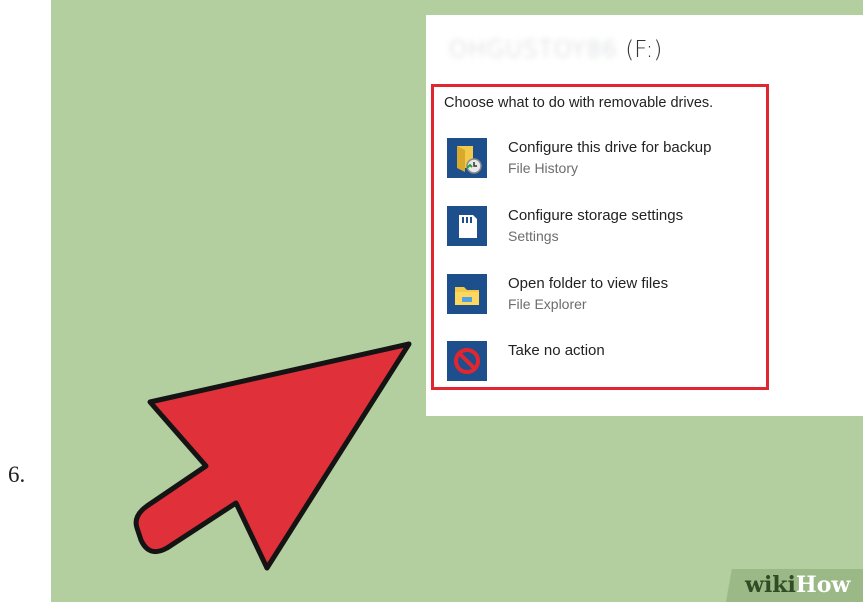 The width and height of the screenshot is (863, 602). I want to click on watermark-wiki: wiki, so click(770, 585).